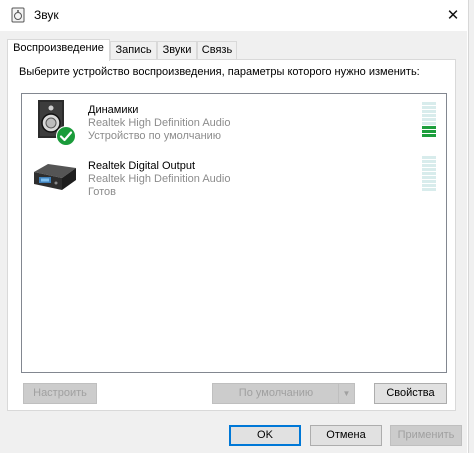 This screenshot has width=474, height=453. What do you see at coordinates (58, 50) in the screenshot?
I see `tab-playback: Воспроизведение` at bounding box center [58, 50].